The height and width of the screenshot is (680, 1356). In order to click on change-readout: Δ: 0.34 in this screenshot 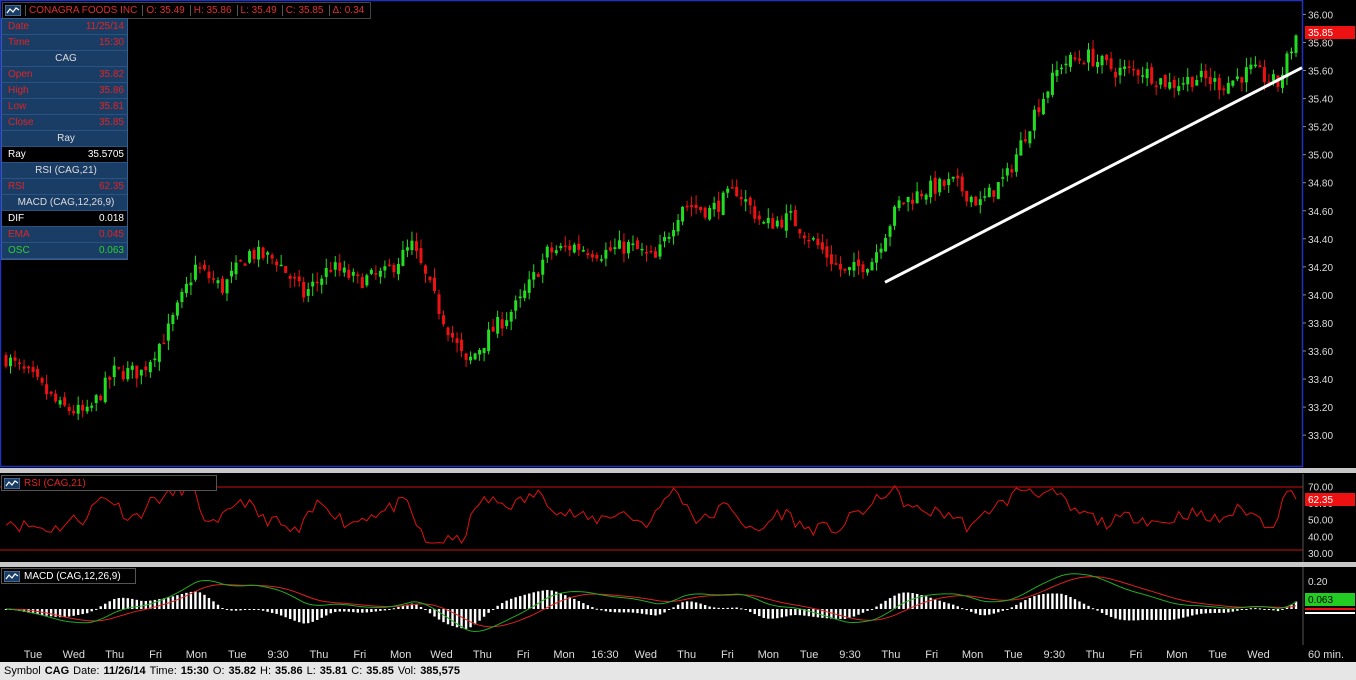, I will do `click(348, 10)`.